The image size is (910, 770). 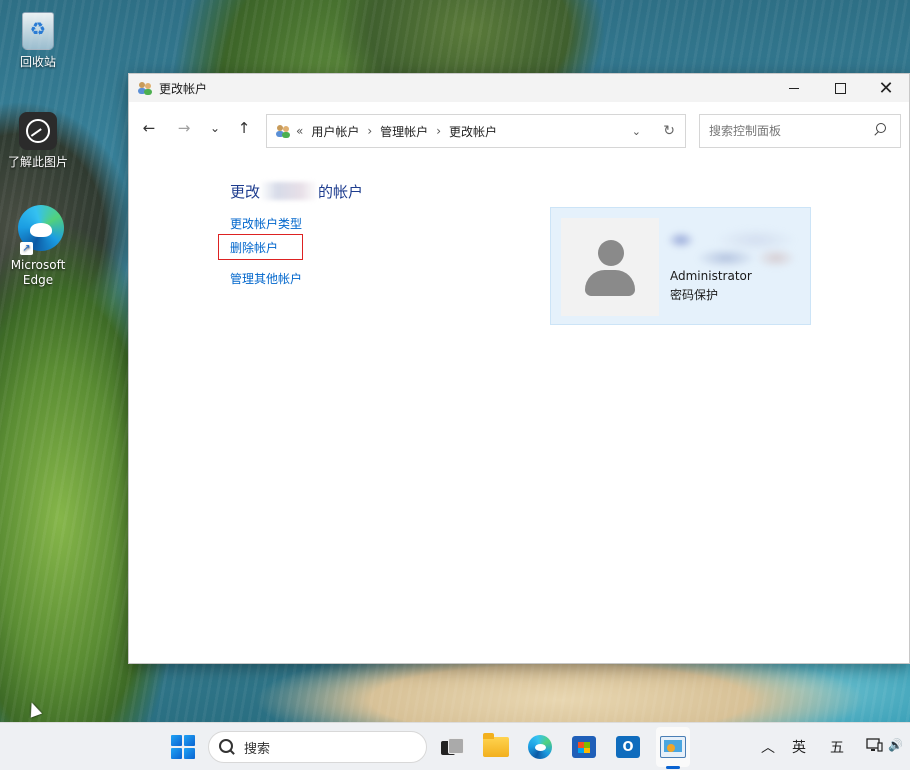 What do you see at coordinates (611, 253) in the screenshot?
I see `user-silhouette-icon` at bounding box center [611, 253].